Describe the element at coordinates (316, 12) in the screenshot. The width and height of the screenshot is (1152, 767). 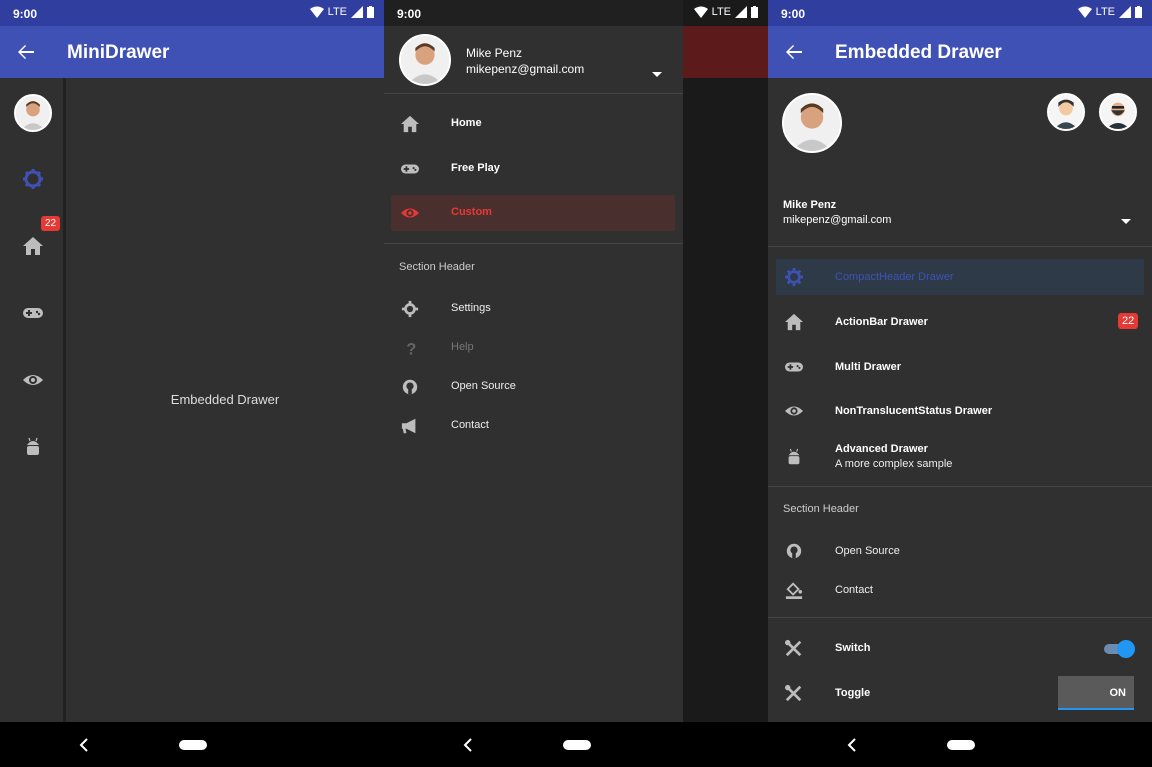
I see `wifi-icon` at that location.